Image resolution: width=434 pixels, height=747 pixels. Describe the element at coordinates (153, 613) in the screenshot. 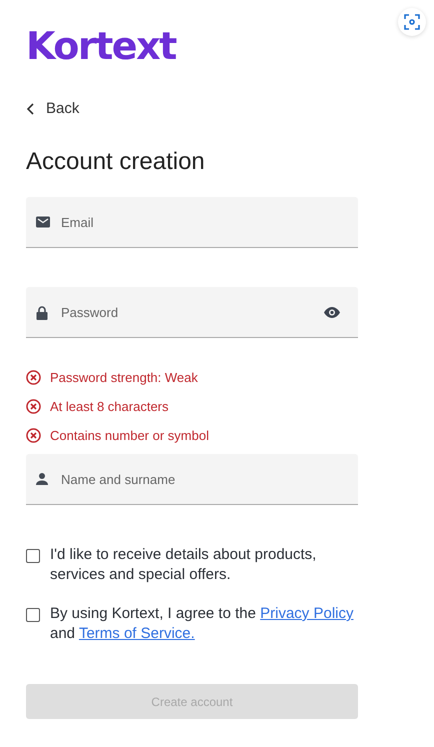

I see `consent-text: By using Kortext, I agree to the` at that location.